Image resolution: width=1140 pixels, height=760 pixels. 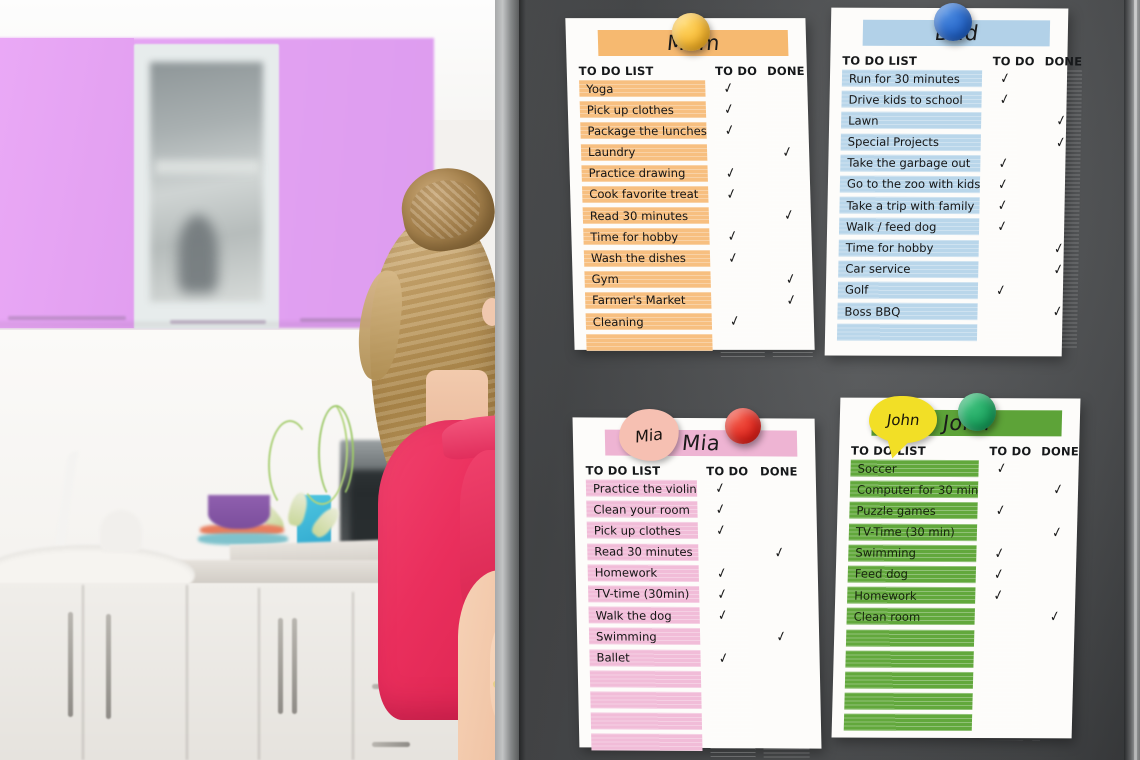 What do you see at coordinates (784, 620) in the screenshot?
I see `done-column: ✓ ✓` at bounding box center [784, 620].